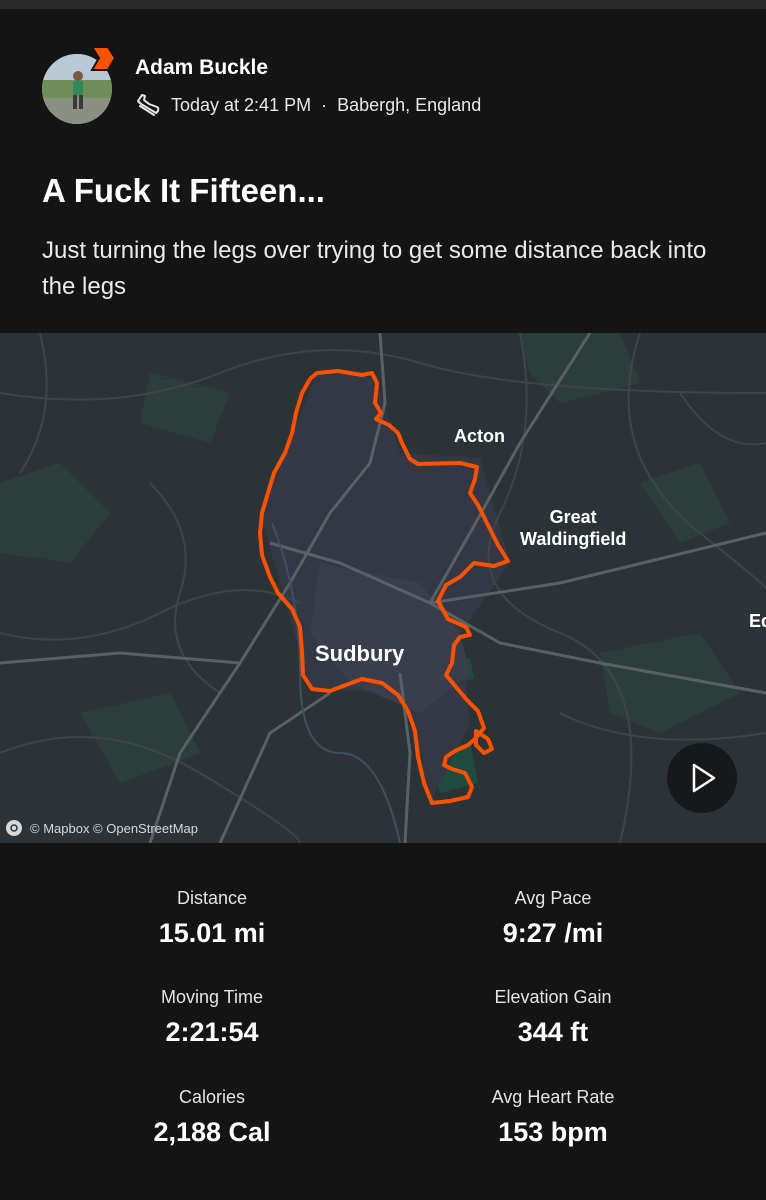 This screenshot has width=766, height=1200. Describe the element at coordinates (103, 58) in the screenshot. I see `subscriber-chevron-icon` at that location.